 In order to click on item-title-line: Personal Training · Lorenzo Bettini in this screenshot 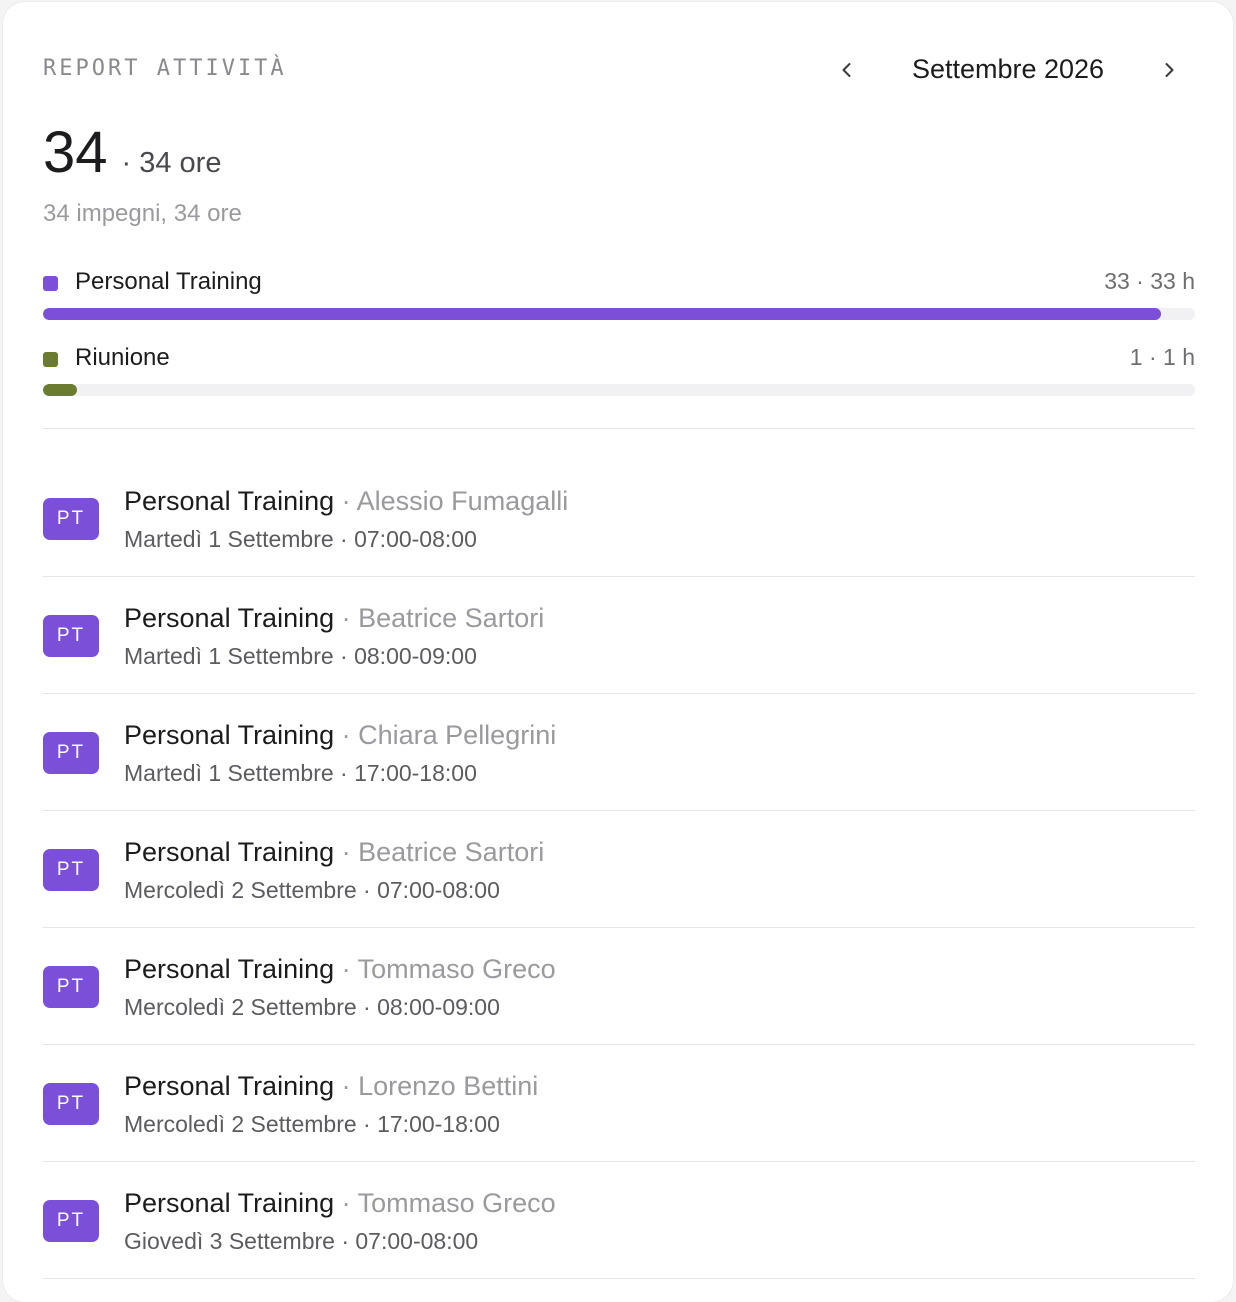, I will do `click(331, 1086)`.